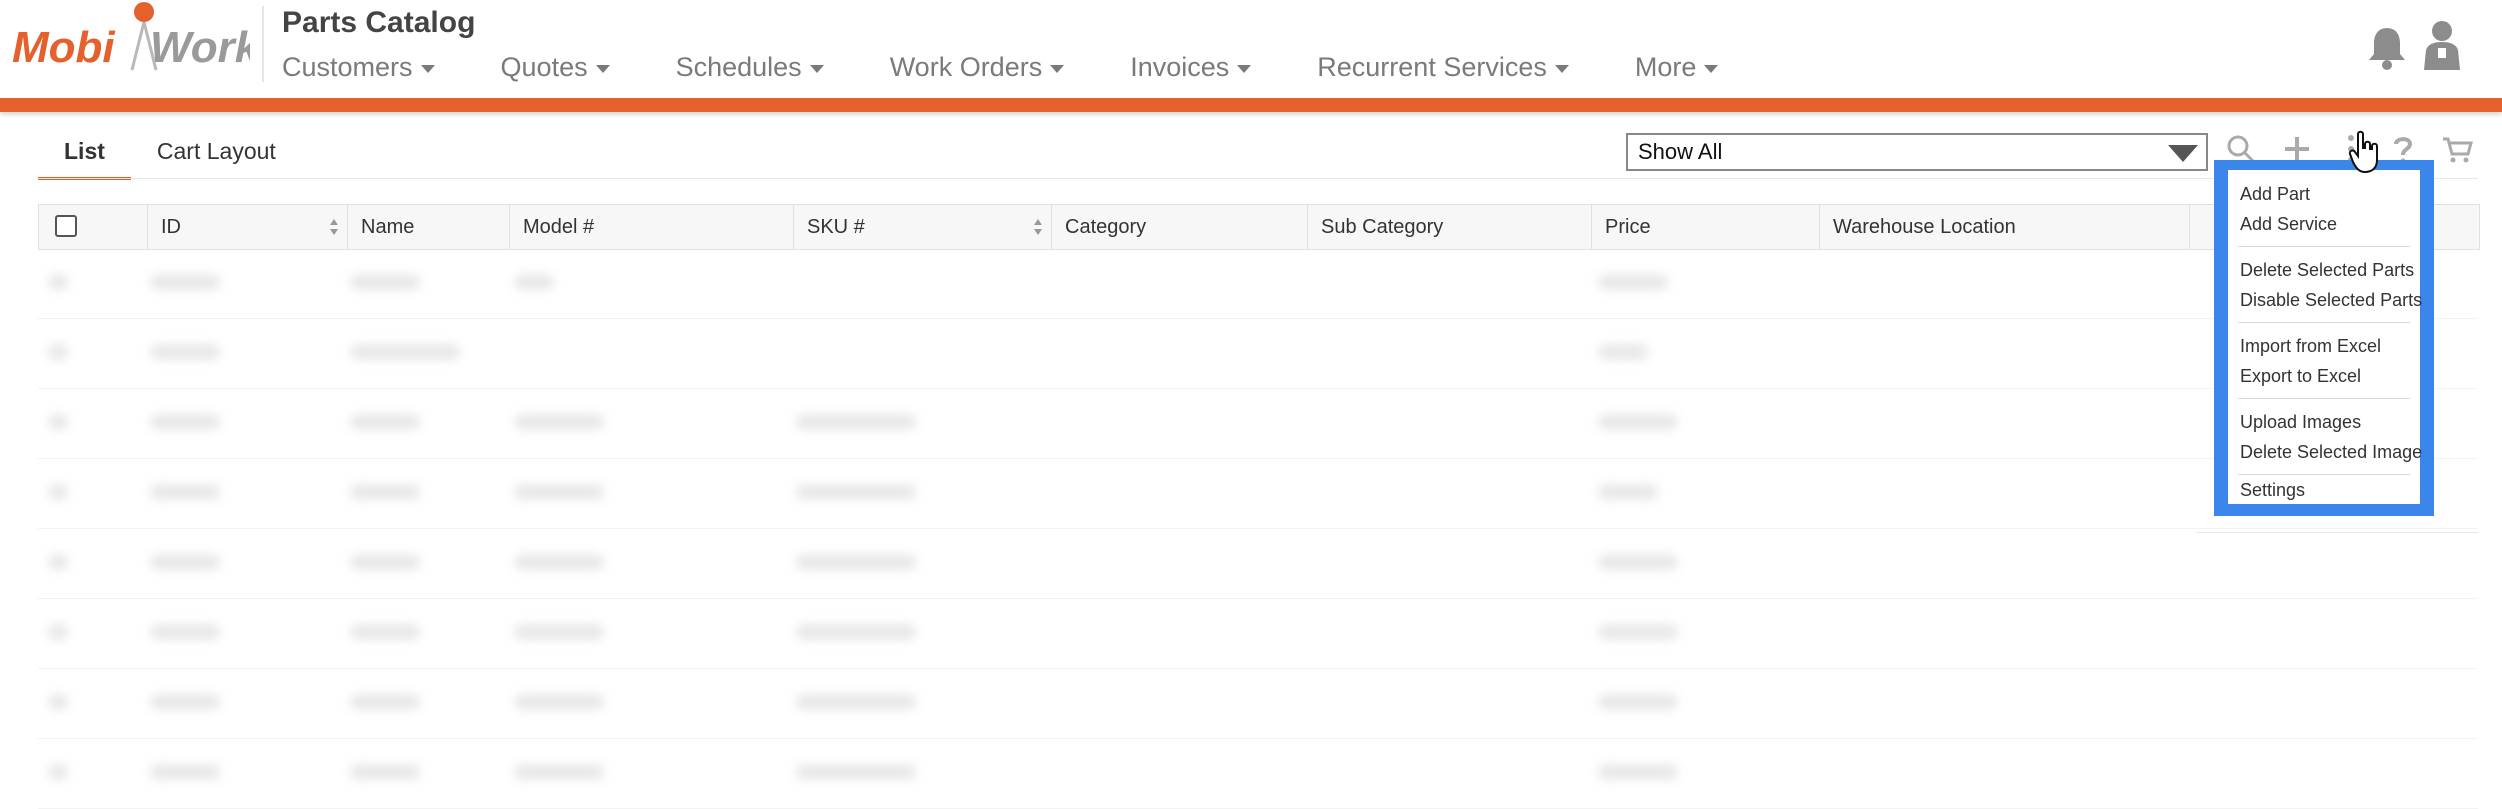 This screenshot has height=809, width=2502. Describe the element at coordinates (1917, 152) in the screenshot. I see `filter-select: Show All` at that location.